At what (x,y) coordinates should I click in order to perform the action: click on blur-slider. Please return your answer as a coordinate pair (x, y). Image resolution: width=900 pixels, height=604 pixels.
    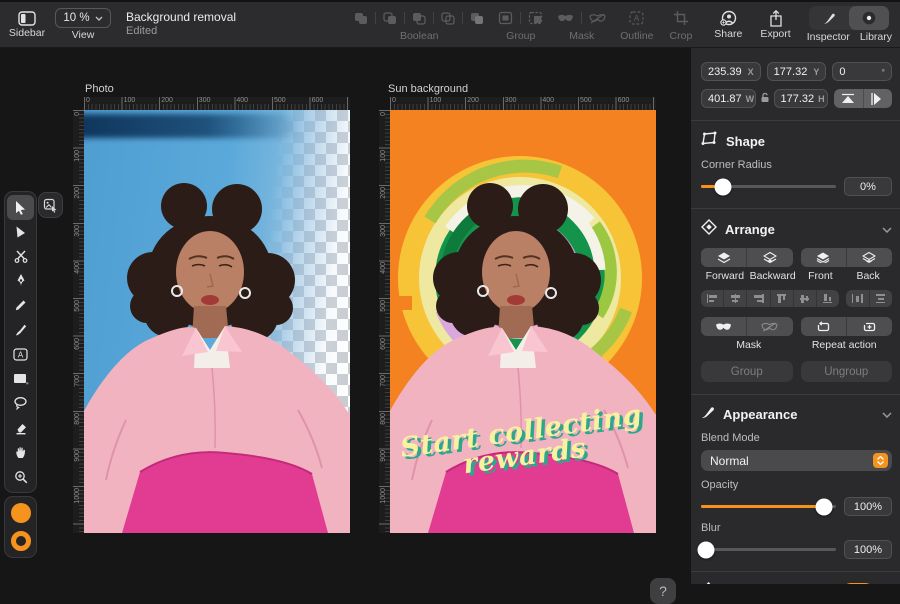
    Looking at the image, I should click on (766, 549).